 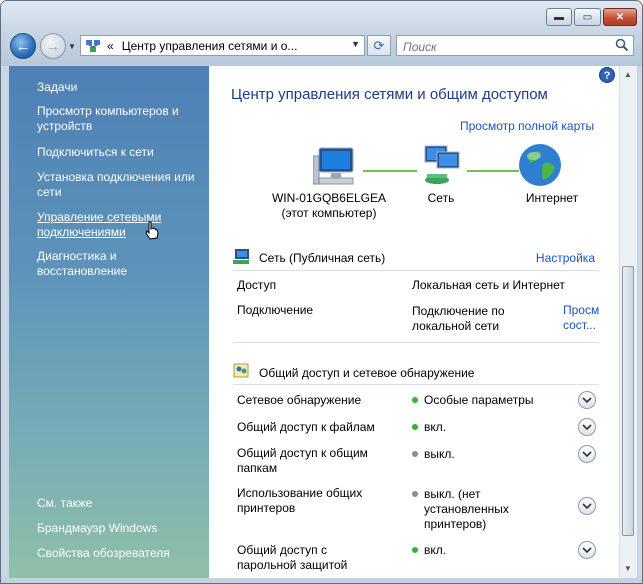 I want to click on computer-subtitle: (этот компьютер), so click(x=329, y=213).